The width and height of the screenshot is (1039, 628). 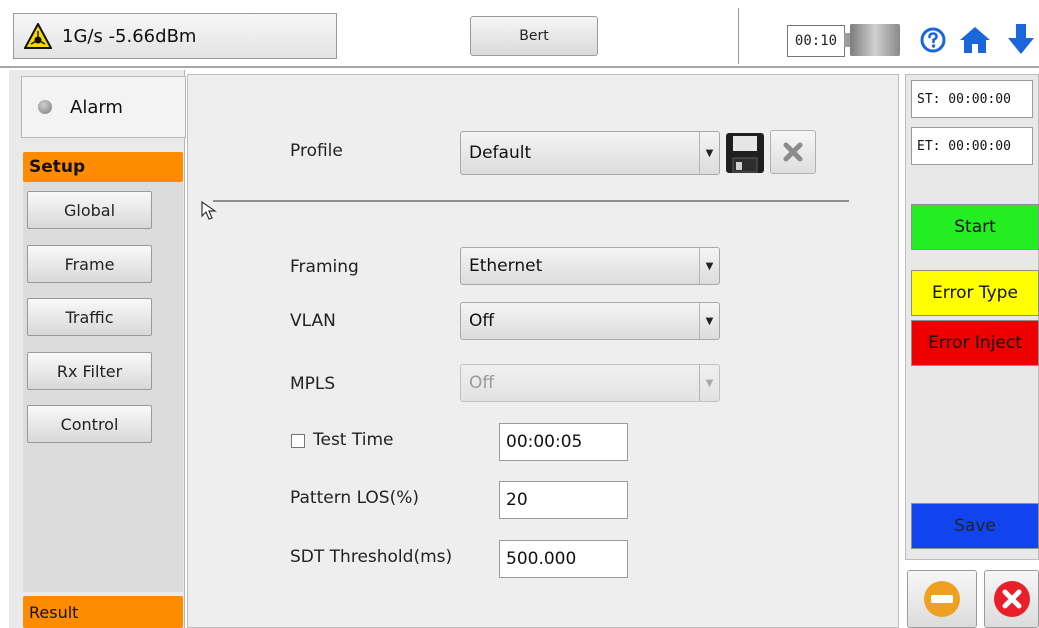 I want to click on vlan-value: Off, so click(x=482, y=321).